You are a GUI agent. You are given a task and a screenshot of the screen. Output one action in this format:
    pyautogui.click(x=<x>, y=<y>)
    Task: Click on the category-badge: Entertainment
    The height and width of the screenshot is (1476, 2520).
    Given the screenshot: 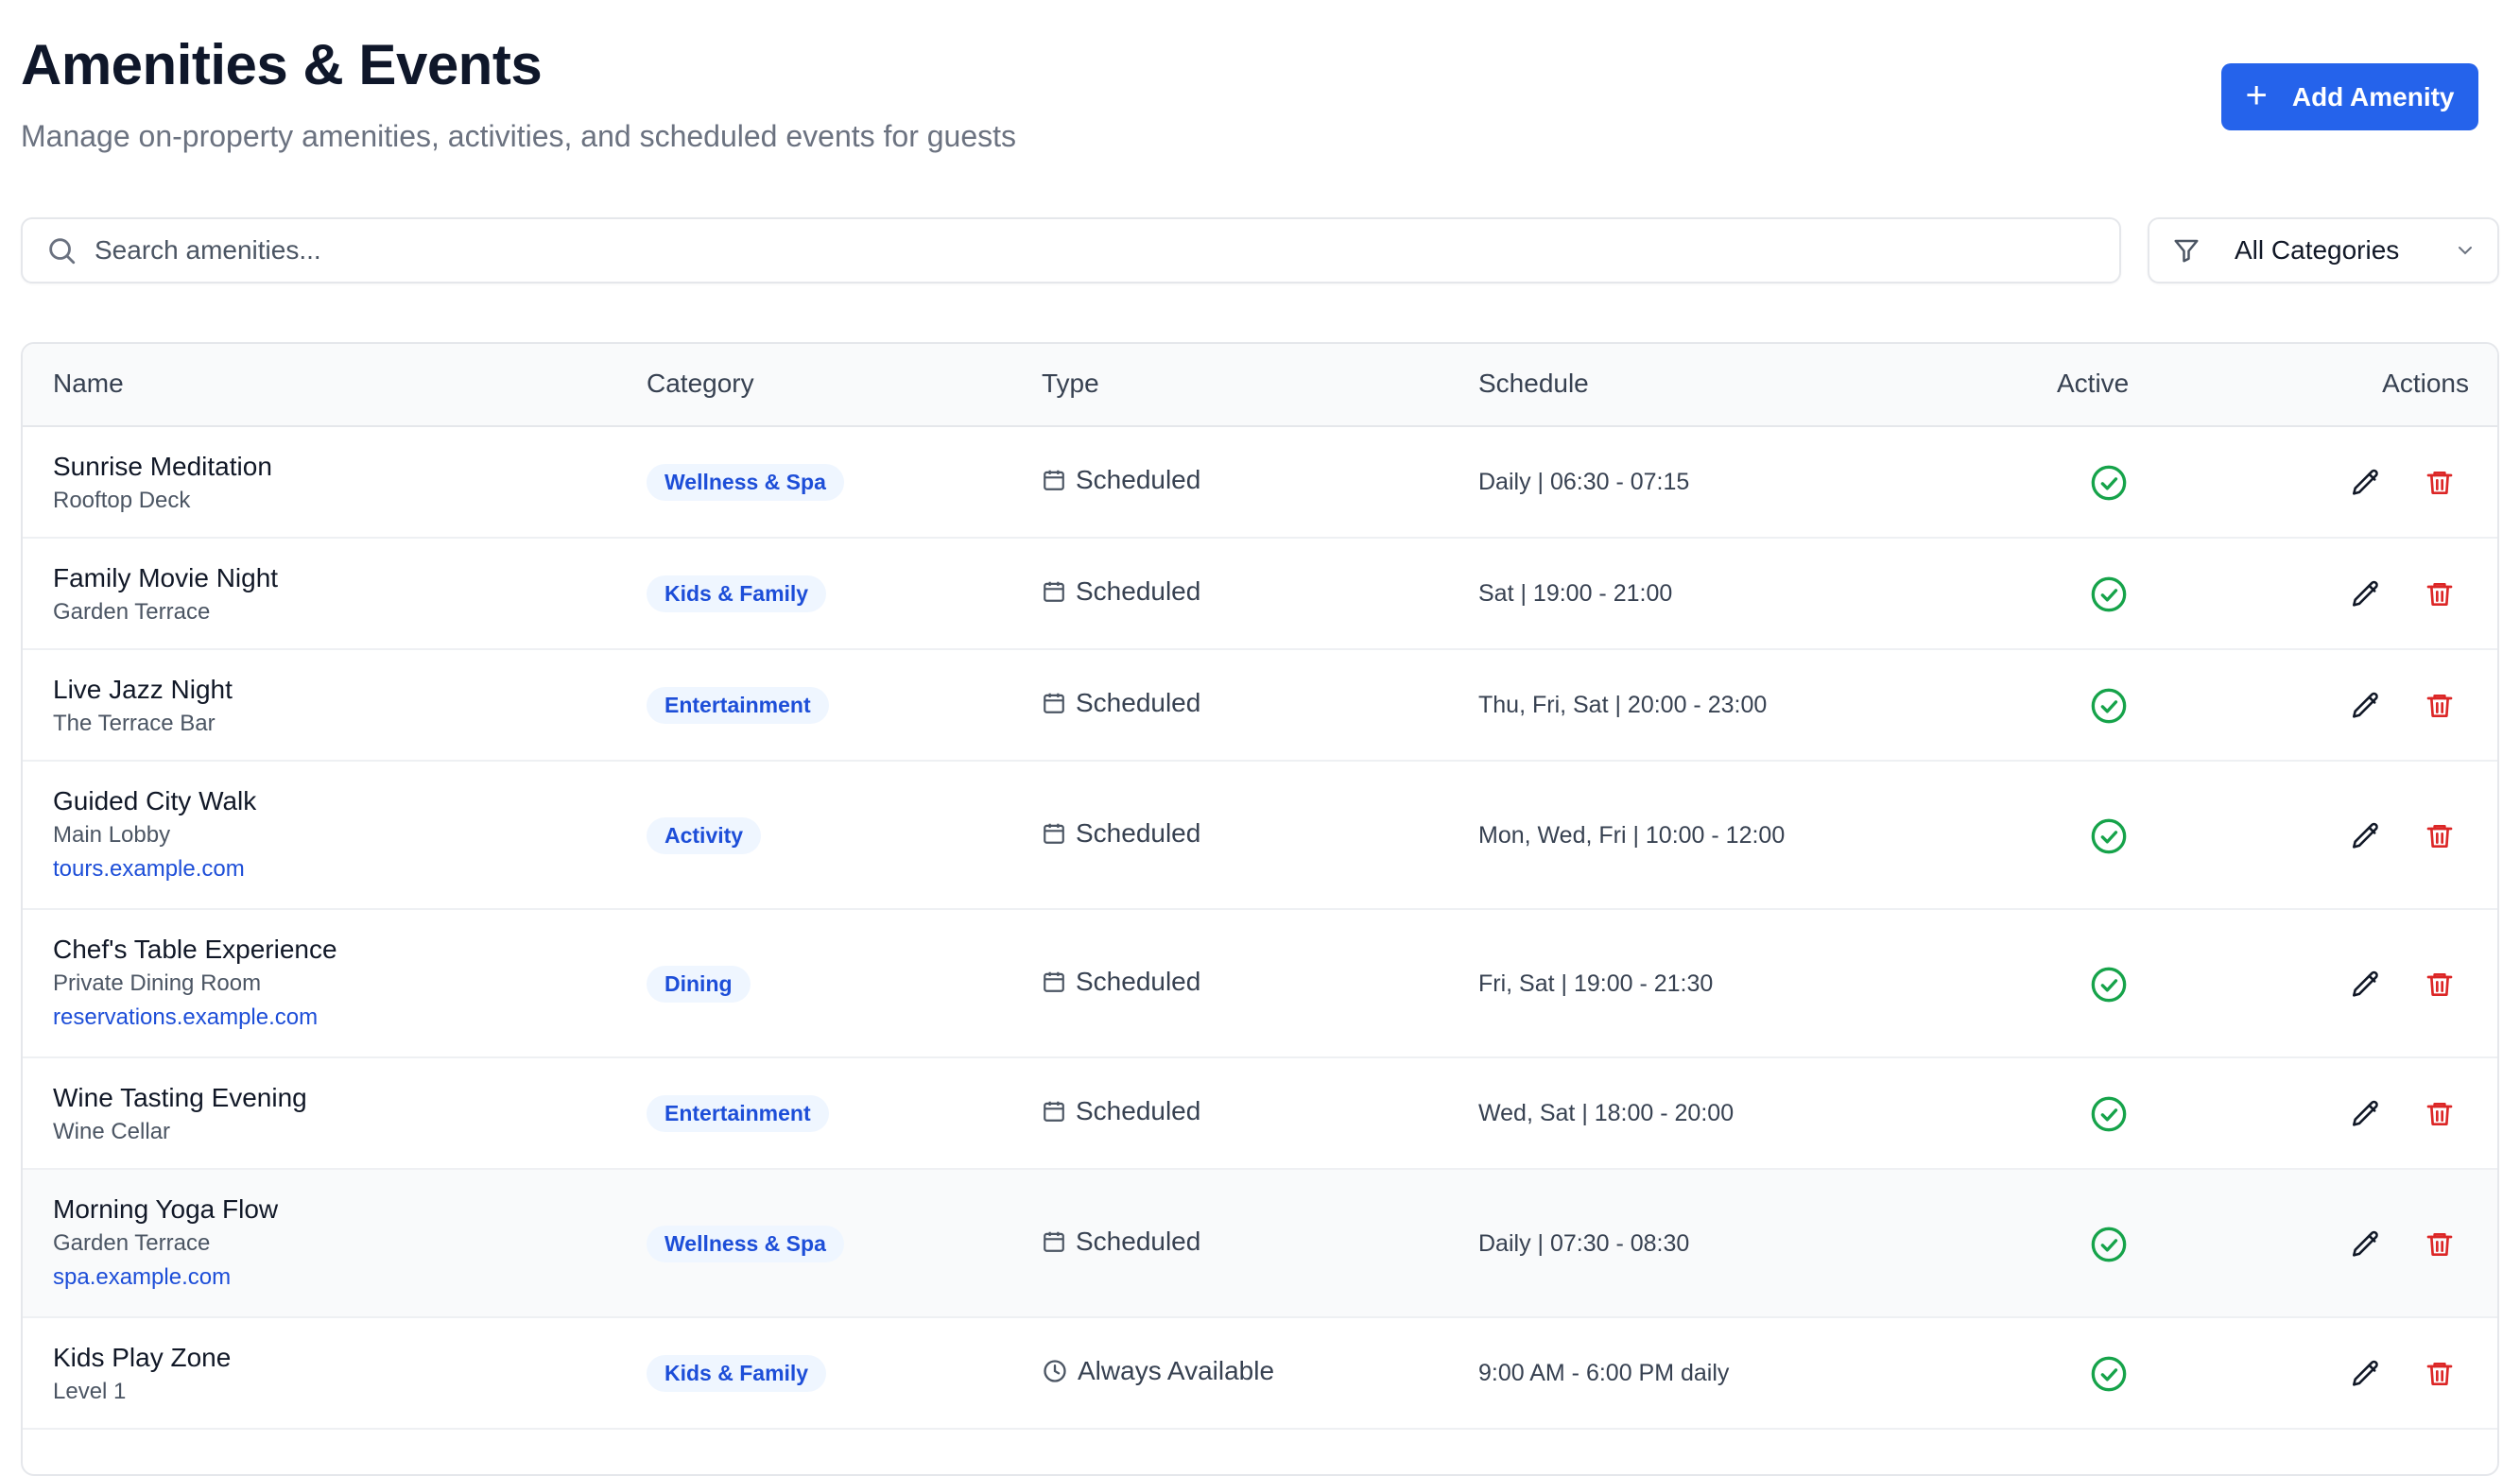 What is the action you would take?
    pyautogui.click(x=738, y=705)
    